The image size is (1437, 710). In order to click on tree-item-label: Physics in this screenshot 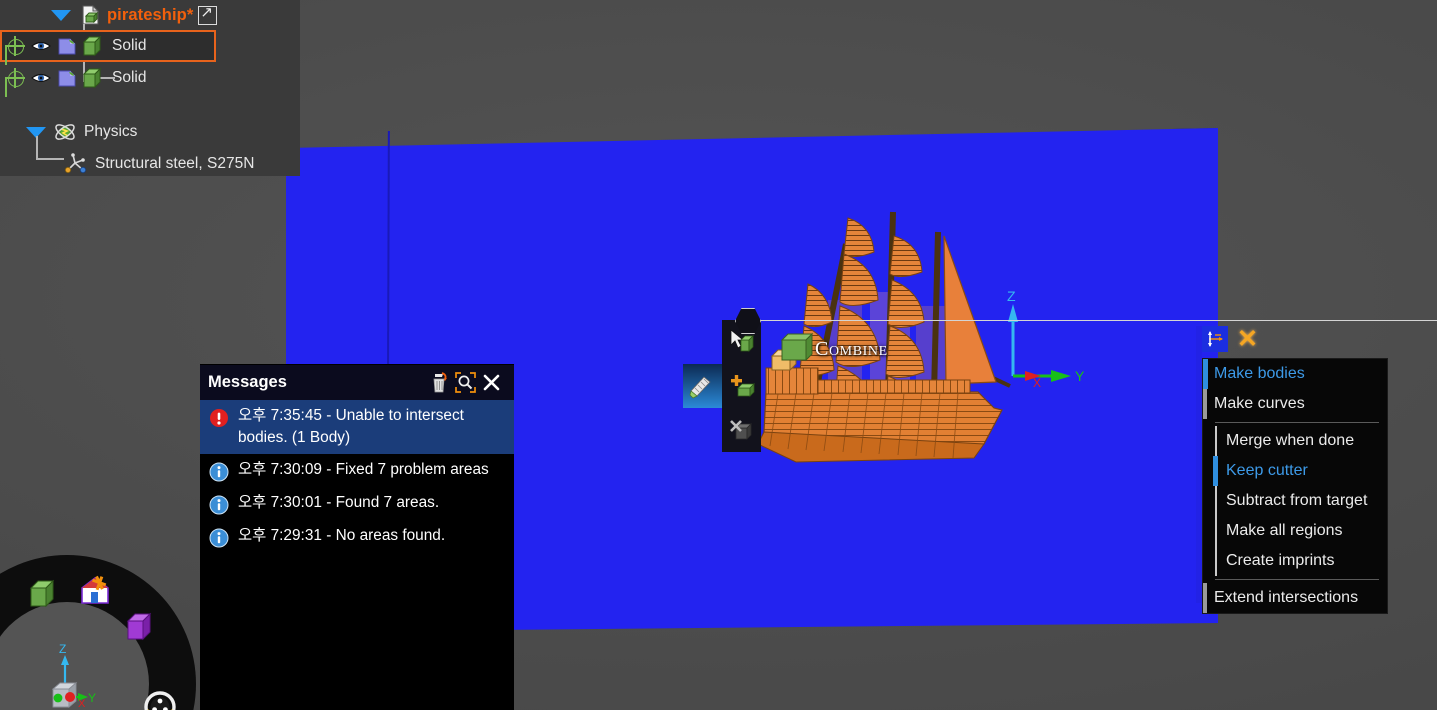, I will do `click(111, 131)`.